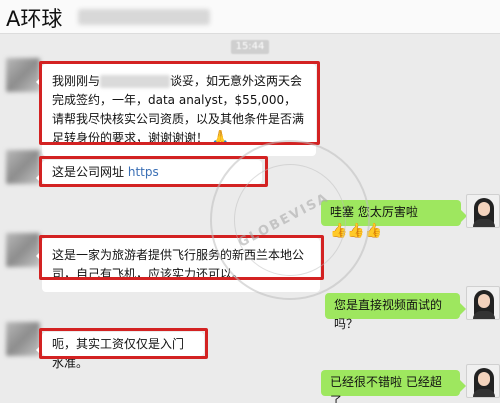  What do you see at coordinates (374, 212) in the screenshot?
I see `message-3-text: 哇塞 您太厉害啦` at bounding box center [374, 212].